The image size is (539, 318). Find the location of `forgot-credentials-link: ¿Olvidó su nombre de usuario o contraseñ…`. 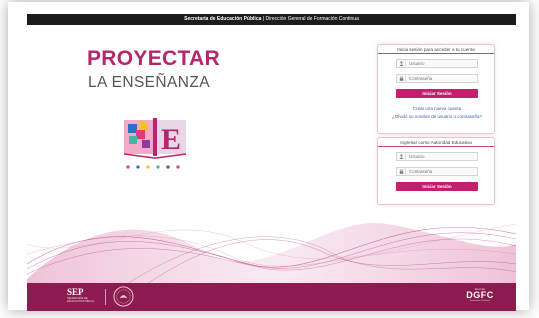

forgot-credentials-link: ¿Olvidó su nombre de usuario o contraseñ… is located at coordinates (437, 116).